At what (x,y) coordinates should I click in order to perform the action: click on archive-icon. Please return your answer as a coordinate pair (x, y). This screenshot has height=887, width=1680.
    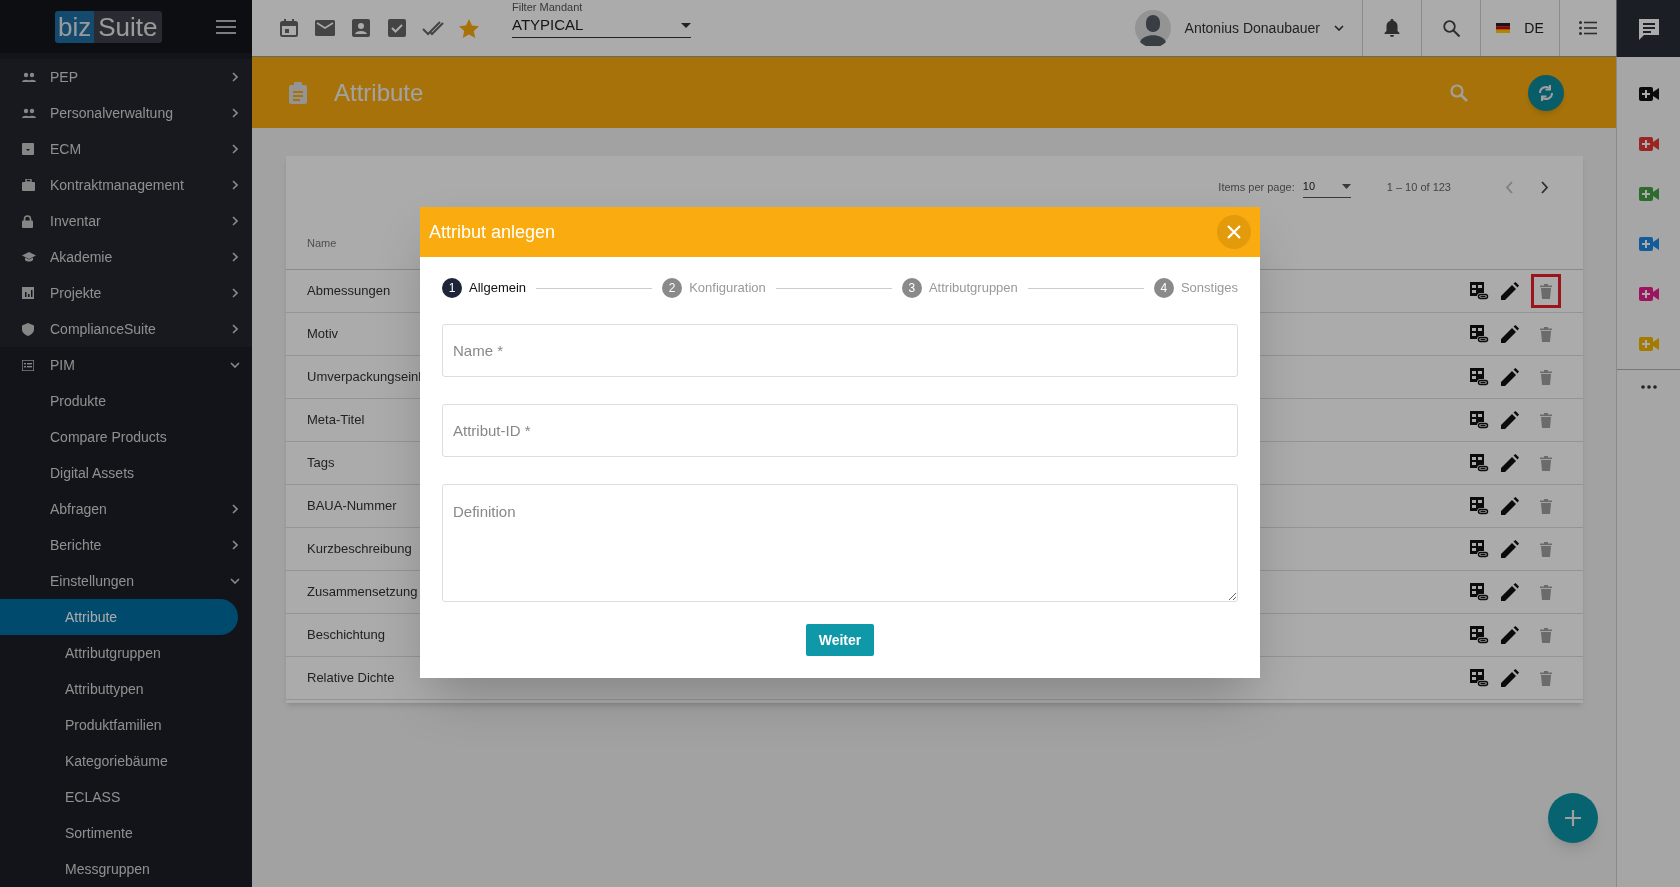
    Looking at the image, I should click on (28, 149).